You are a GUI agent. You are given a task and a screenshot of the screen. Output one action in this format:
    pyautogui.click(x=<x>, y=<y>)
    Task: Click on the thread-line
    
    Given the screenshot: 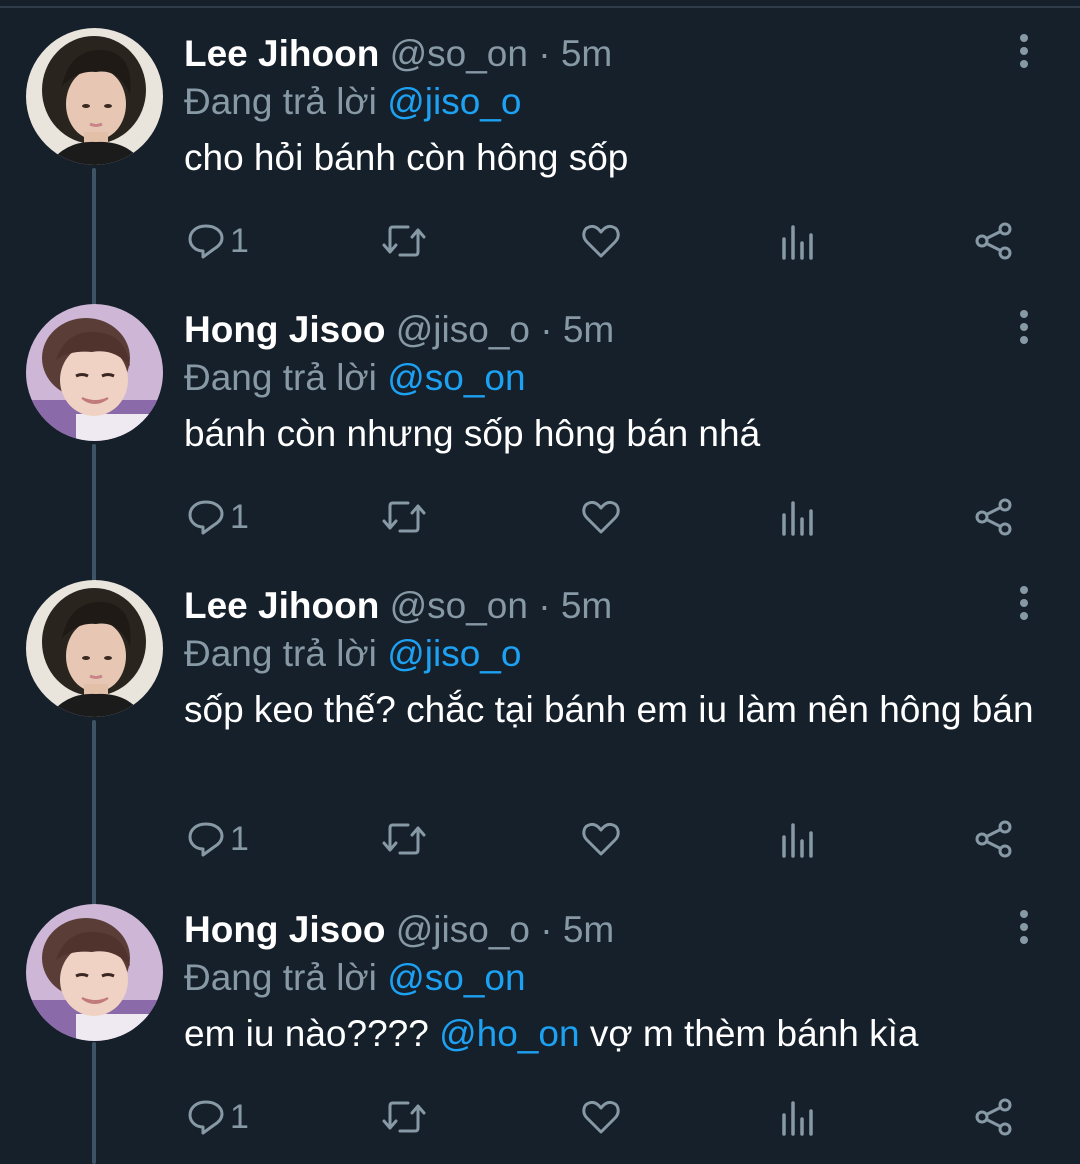 What is the action you would take?
    pyautogui.click(x=94, y=813)
    